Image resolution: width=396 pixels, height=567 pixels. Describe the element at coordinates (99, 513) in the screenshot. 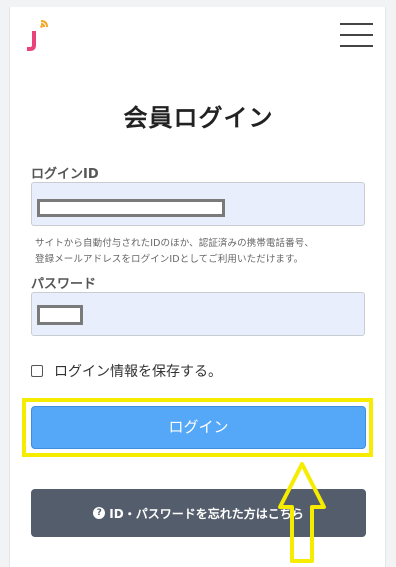

I see `question-circle-icon: ?` at that location.